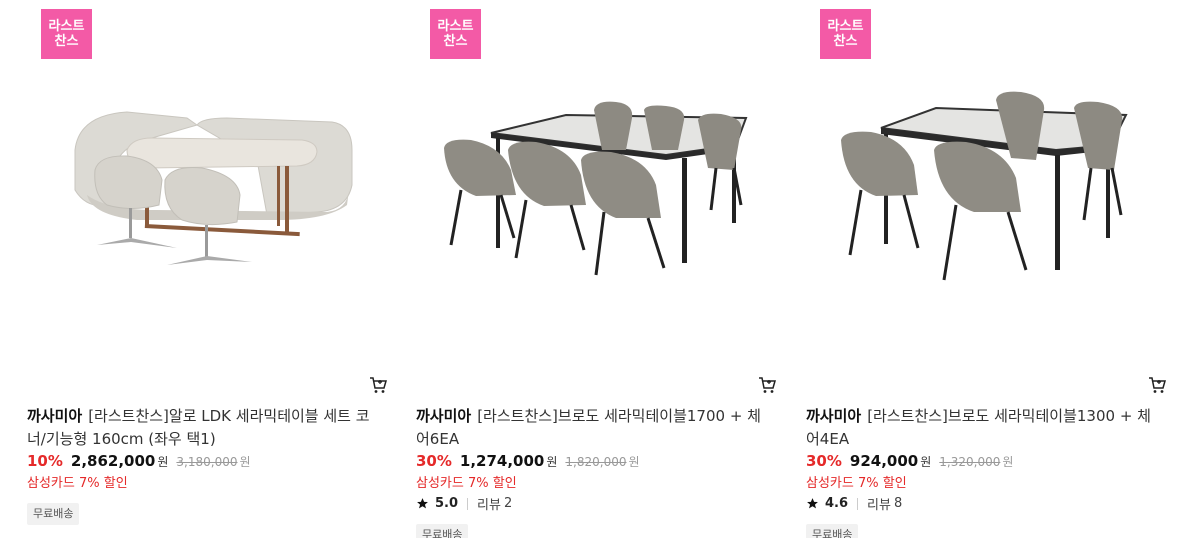 The height and width of the screenshot is (538, 1197). What do you see at coordinates (464, 503) in the screenshot?
I see `rating-row: 5.0 리뷰 2` at bounding box center [464, 503].